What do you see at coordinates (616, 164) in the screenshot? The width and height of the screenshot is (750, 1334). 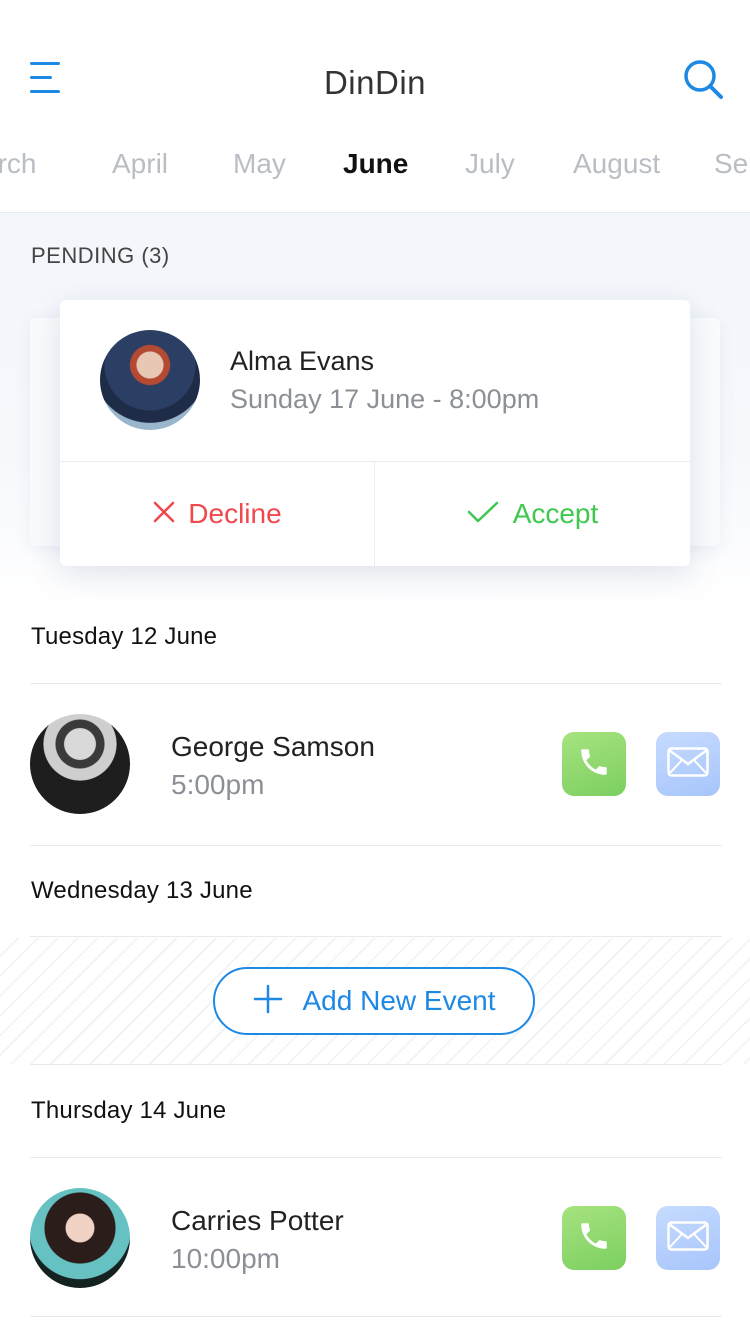 I see `tab-august: August` at bounding box center [616, 164].